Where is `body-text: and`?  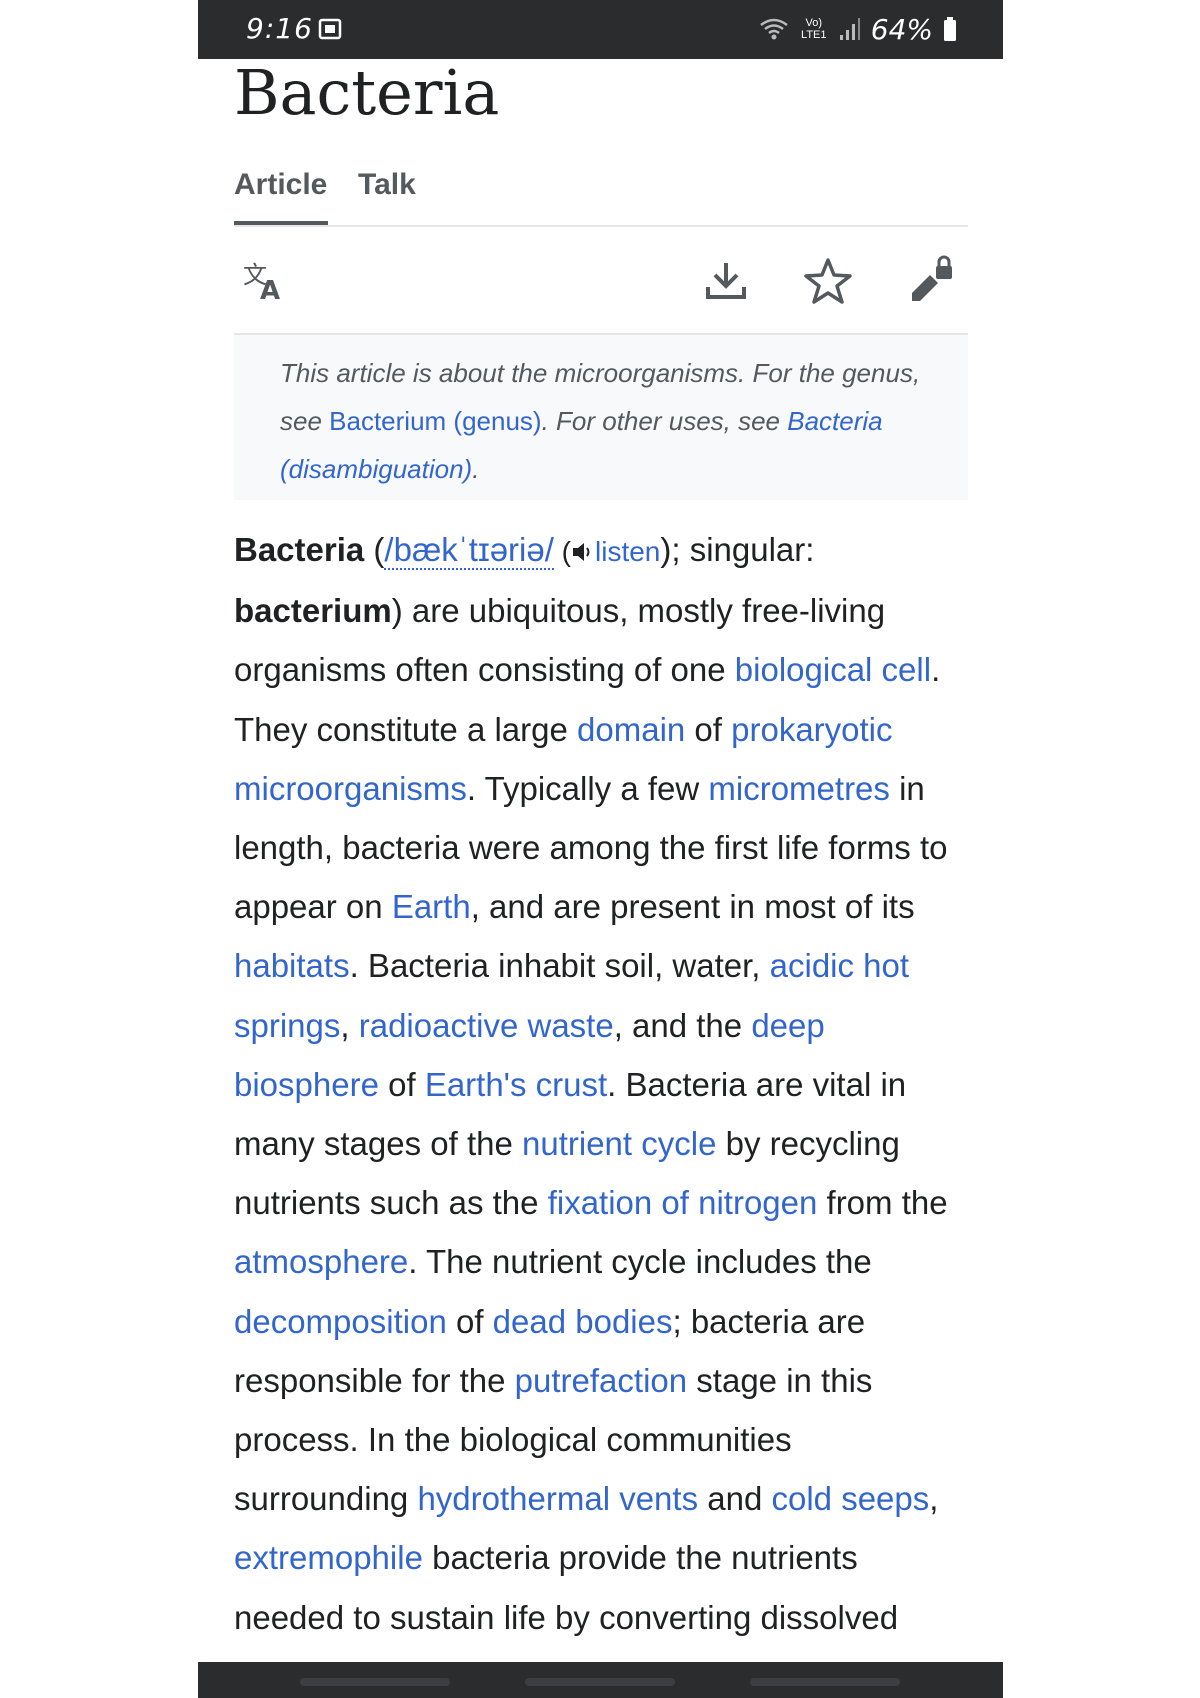 body-text: and is located at coordinates (735, 1499).